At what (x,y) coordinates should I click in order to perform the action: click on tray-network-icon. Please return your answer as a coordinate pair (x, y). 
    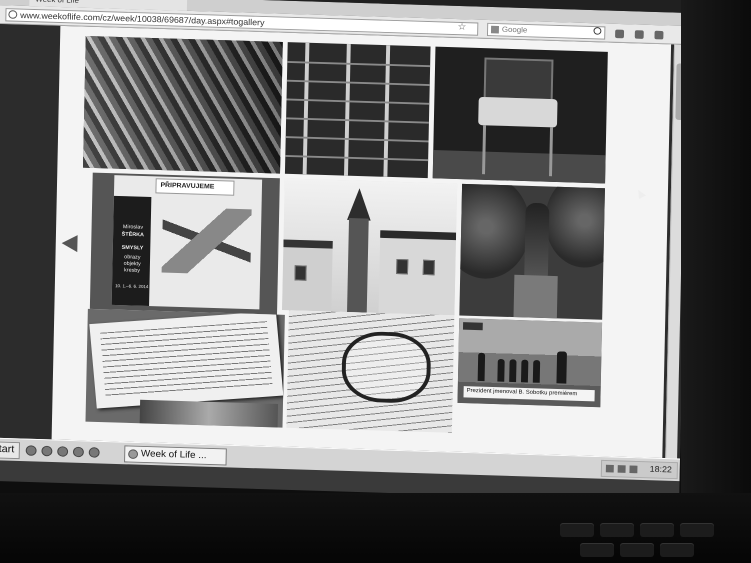
    Looking at the image, I should click on (609, 468).